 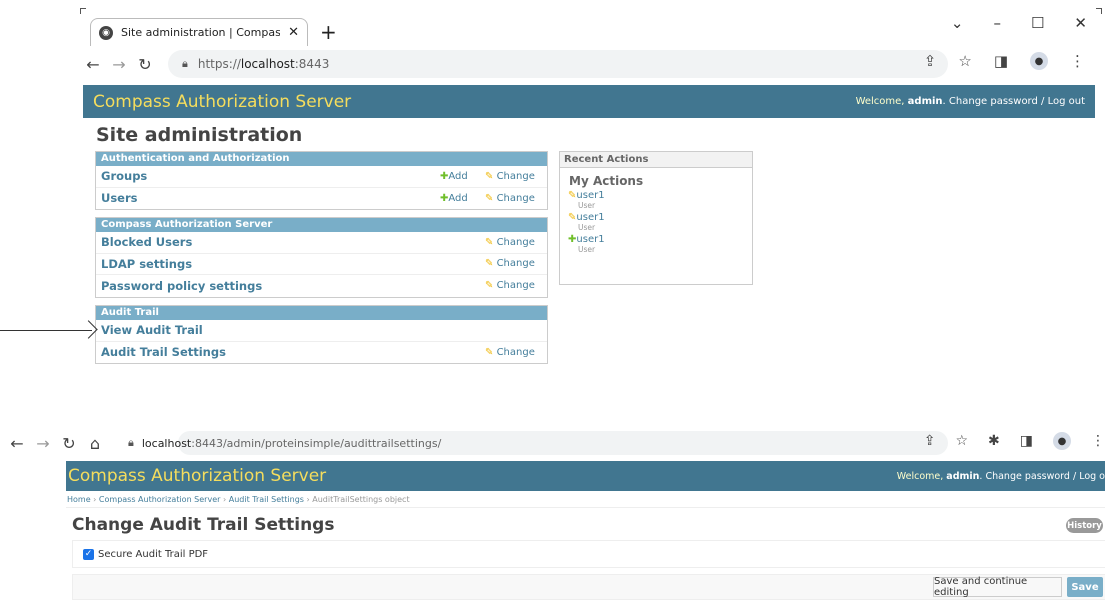 I want to click on table-row: Blocked Users ✎ Change, so click(x=321, y=243).